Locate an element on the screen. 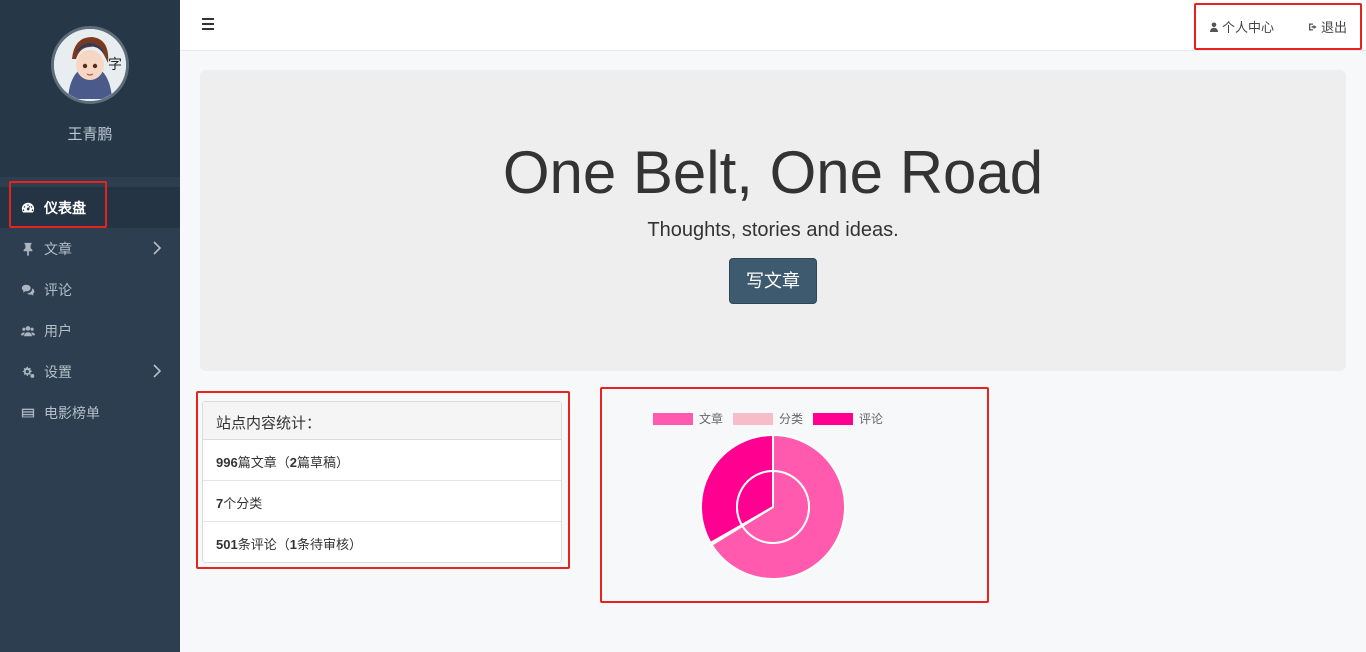  svg-text: 字 is located at coordinates (115, 65).